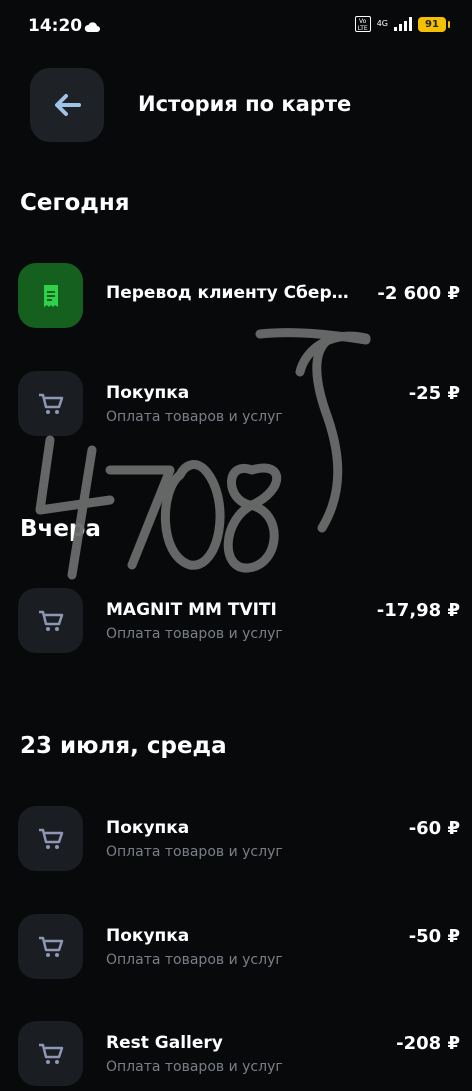  What do you see at coordinates (382, 23) in the screenshot?
I see `network-type: 4G` at bounding box center [382, 23].